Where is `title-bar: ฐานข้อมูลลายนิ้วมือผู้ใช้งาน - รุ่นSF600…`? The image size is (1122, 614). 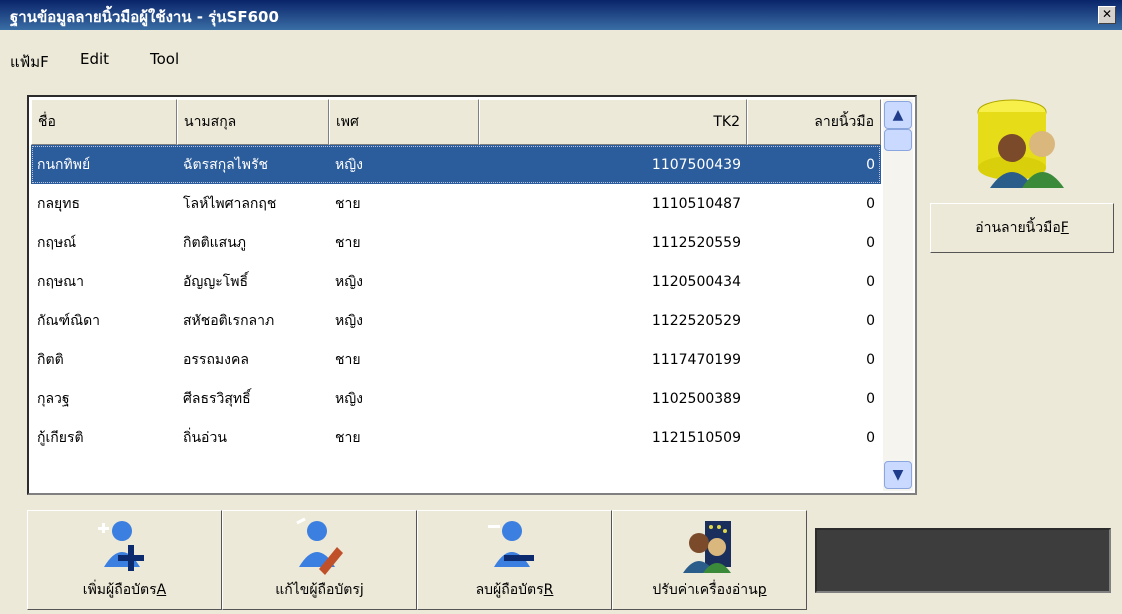 title-bar: ฐานข้อมูลลายนิ้วมือผู้ใช้งาน - รุ่นSF600… is located at coordinates (561, 15).